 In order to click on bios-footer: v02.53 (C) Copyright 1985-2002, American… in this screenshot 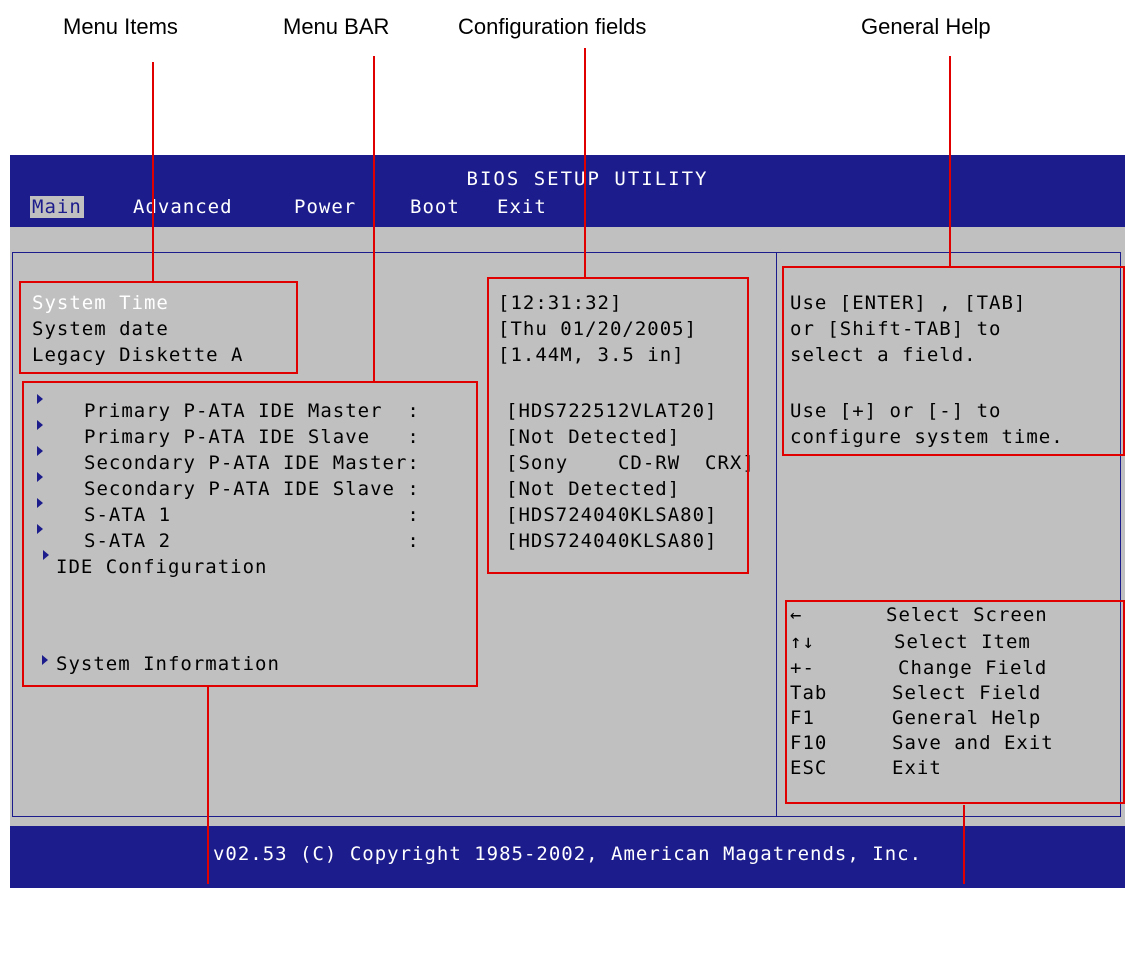, I will do `click(567, 857)`.